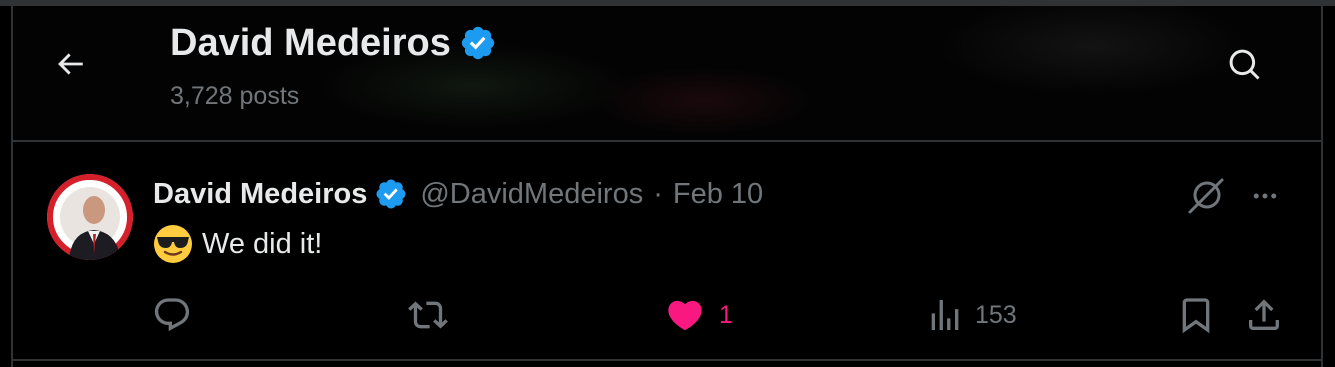 This screenshot has width=1335, height=367. Describe the element at coordinates (718, 194) in the screenshot. I see `tweet-date: Feb 10` at that location.